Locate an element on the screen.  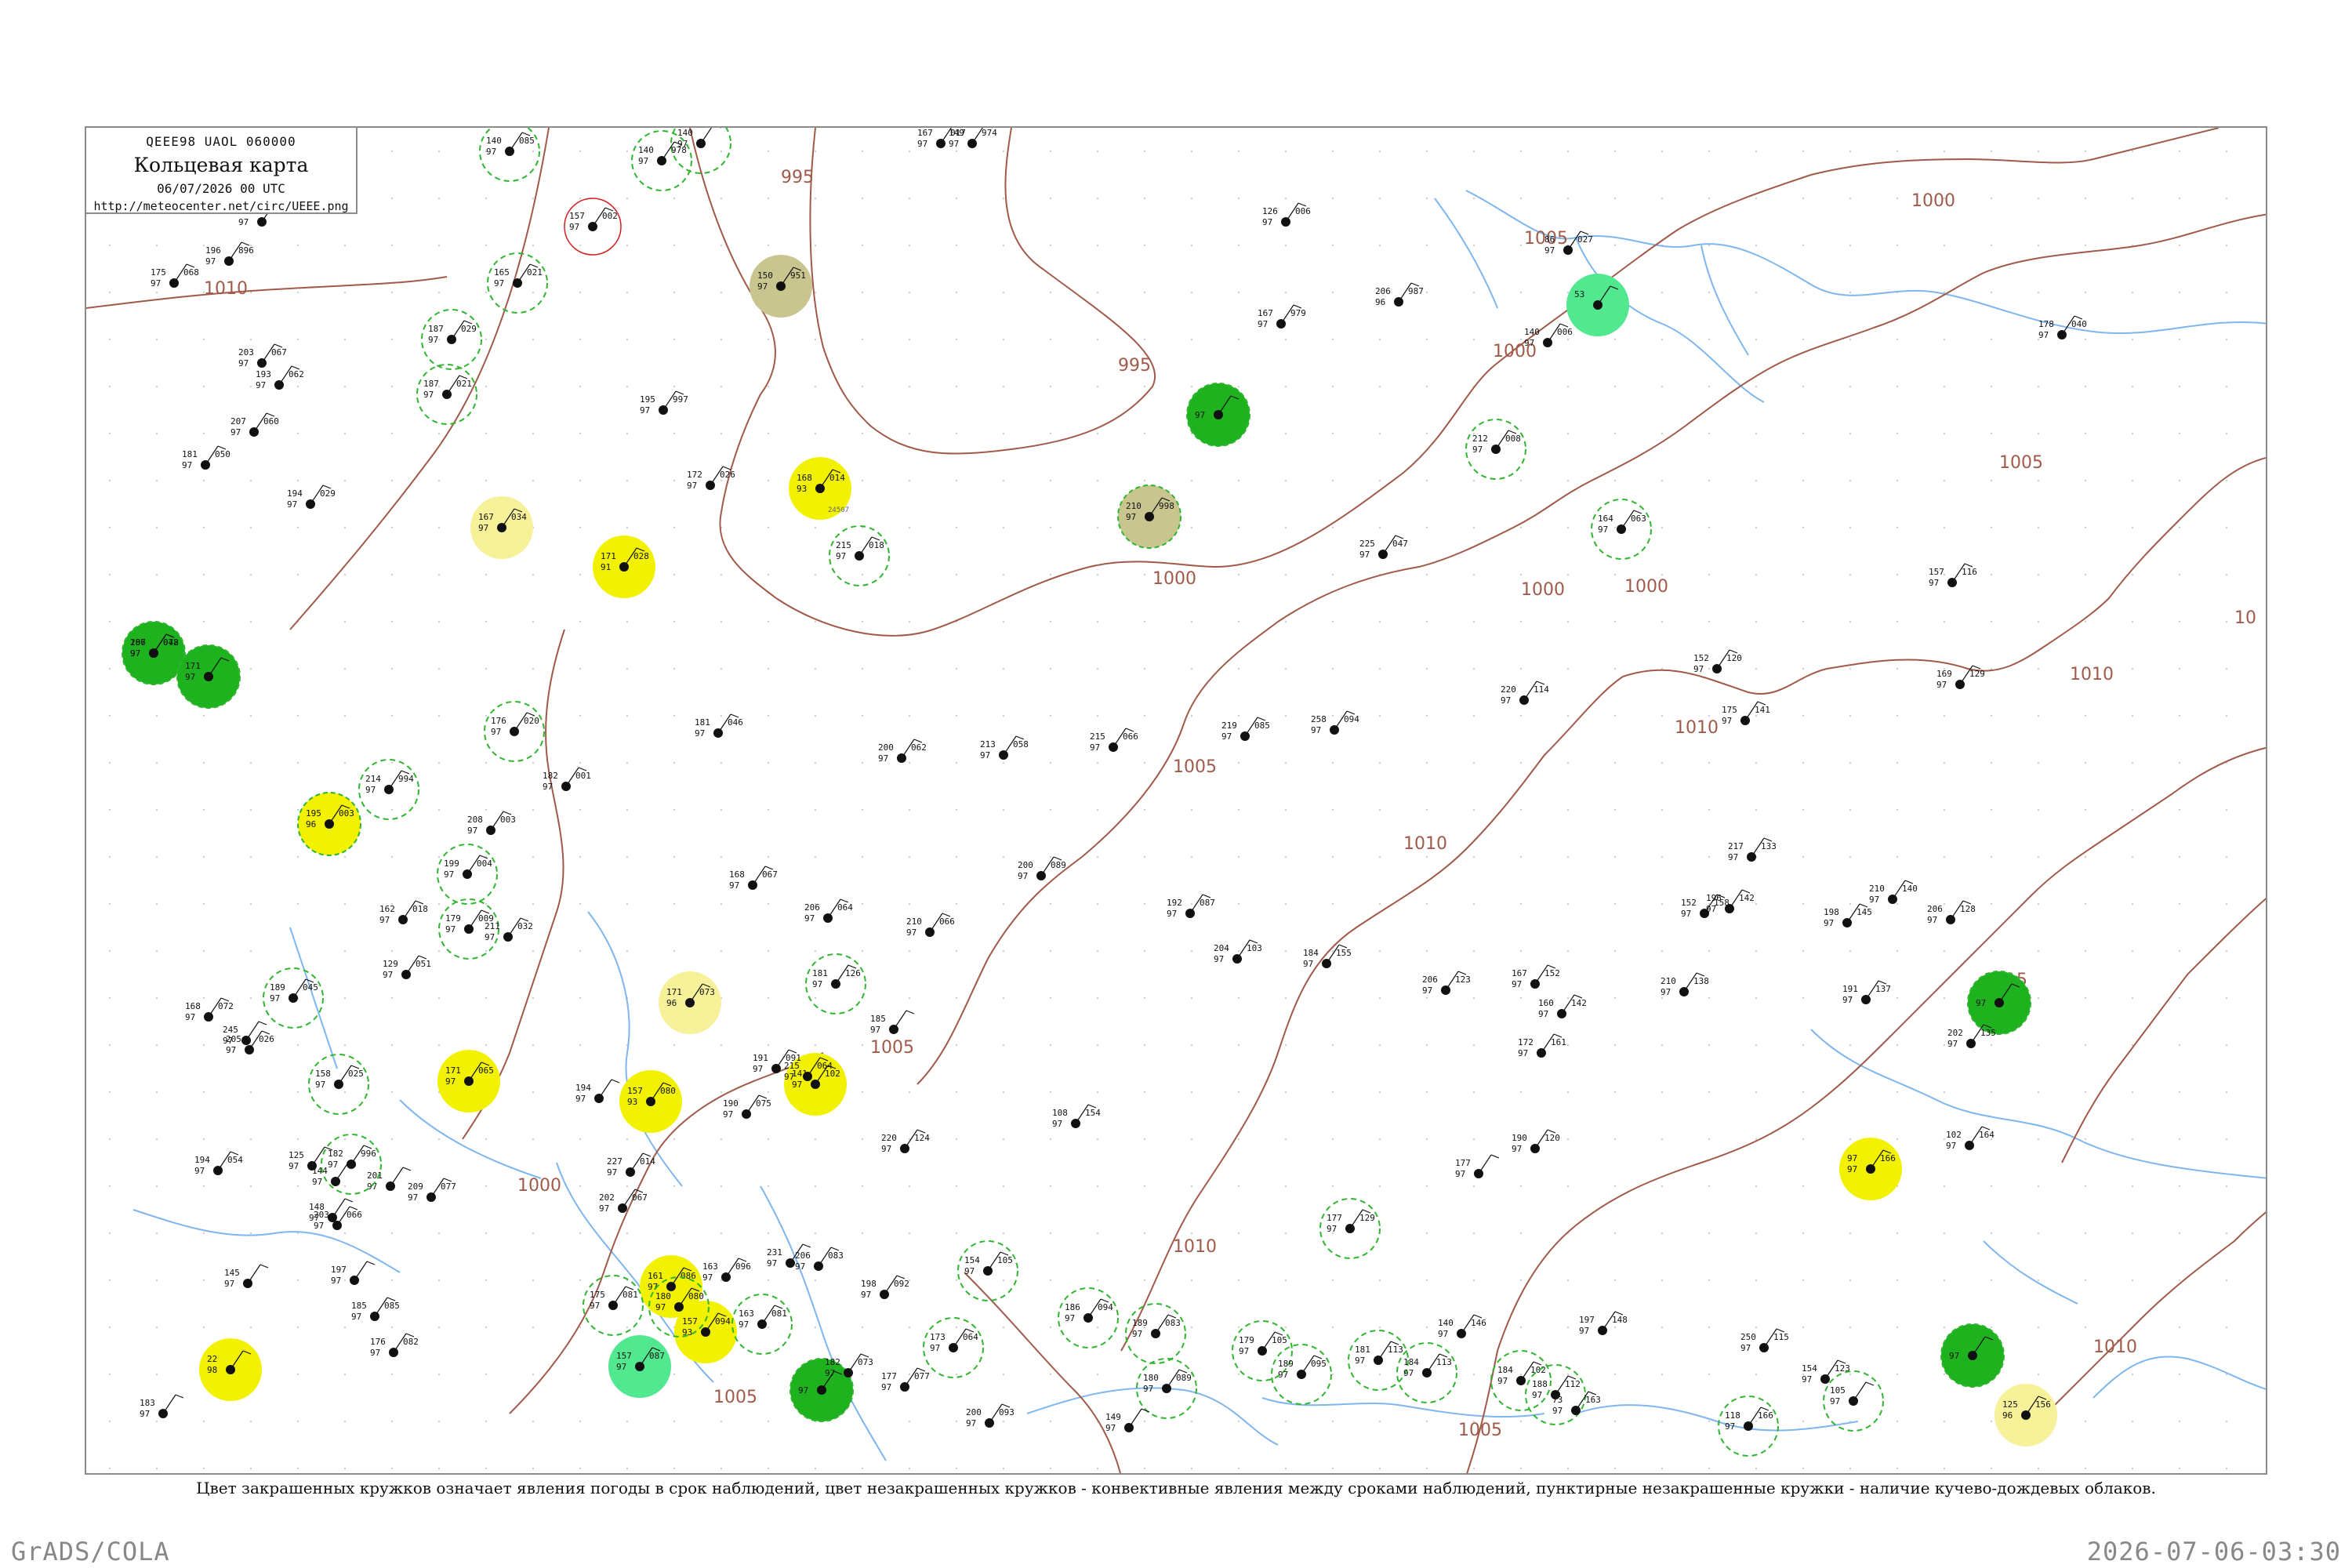
station-pressure: 085 is located at coordinates (1262, 725).